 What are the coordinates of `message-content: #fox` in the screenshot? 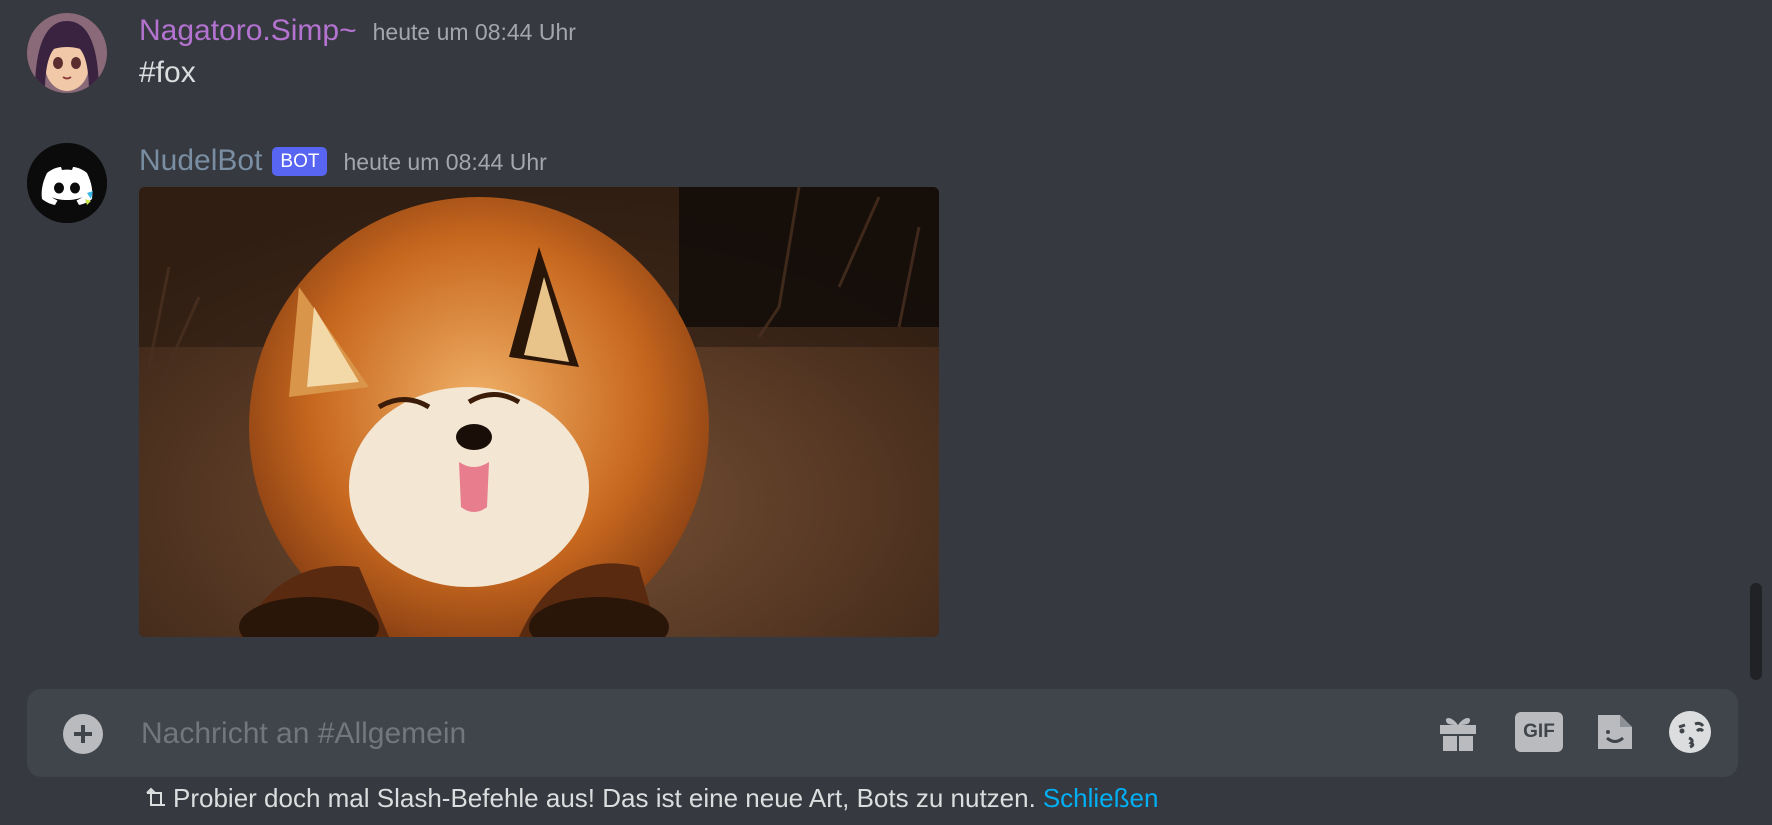 It's located at (167, 72).